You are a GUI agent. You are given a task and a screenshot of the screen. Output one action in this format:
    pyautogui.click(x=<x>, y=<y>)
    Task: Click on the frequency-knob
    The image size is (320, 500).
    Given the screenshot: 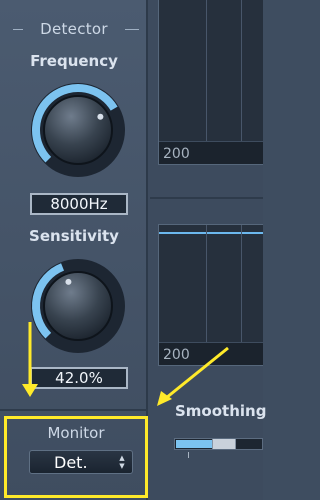 What is the action you would take?
    pyautogui.click(x=78, y=130)
    